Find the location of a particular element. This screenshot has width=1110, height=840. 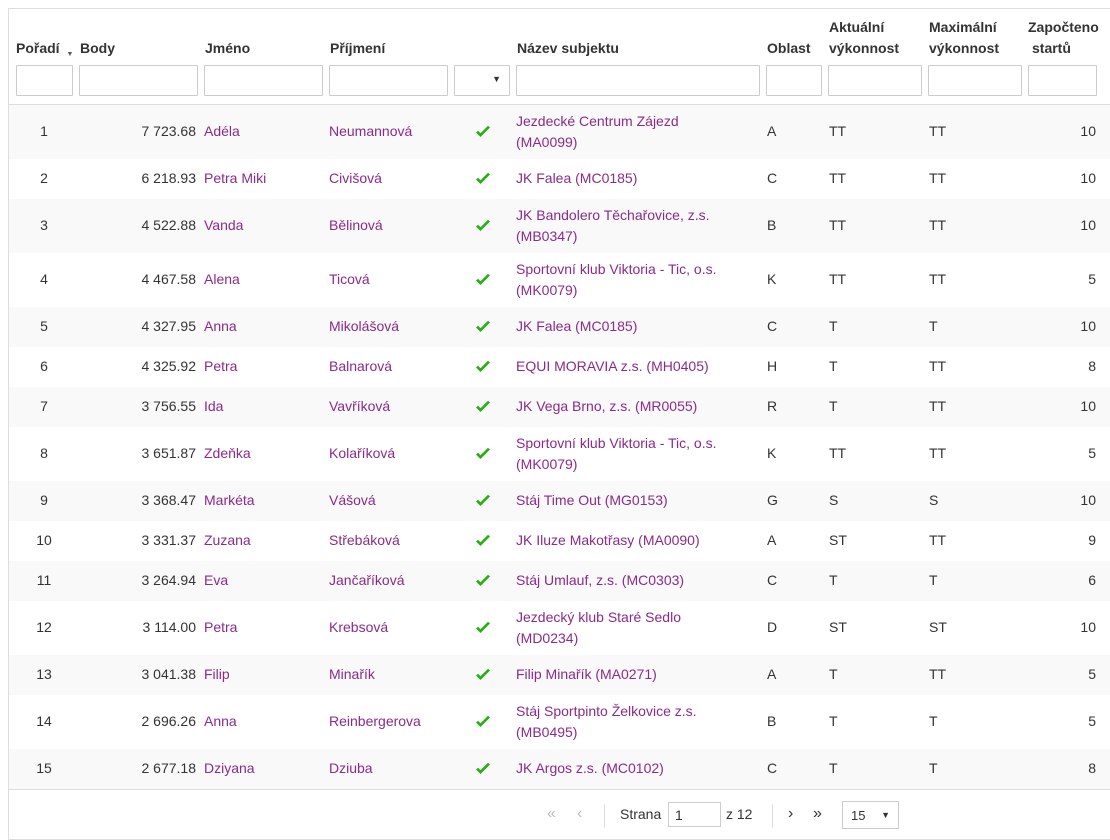

filter-oblast-input is located at coordinates (794, 80).